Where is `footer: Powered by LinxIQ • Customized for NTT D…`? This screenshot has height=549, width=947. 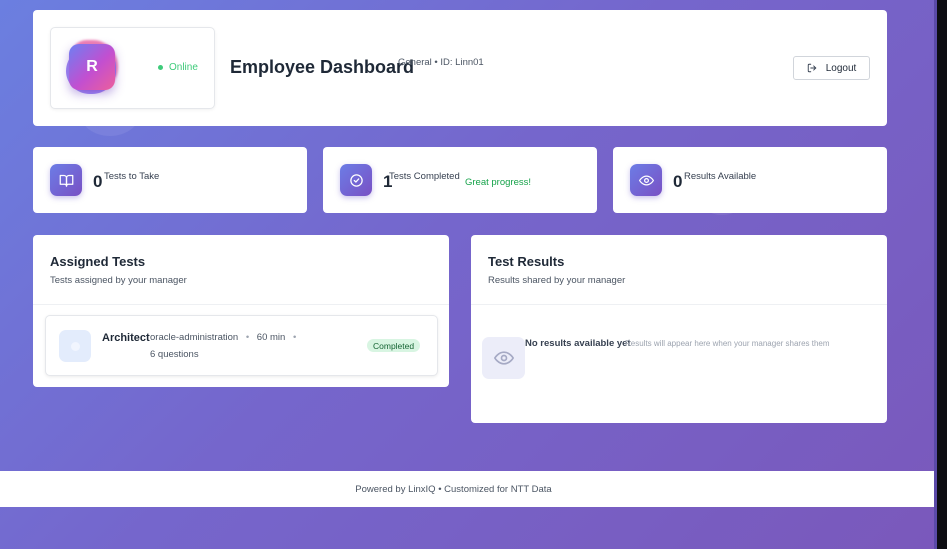
footer: Powered by LinxIQ • Customized for NTT D… is located at coordinates (468, 489).